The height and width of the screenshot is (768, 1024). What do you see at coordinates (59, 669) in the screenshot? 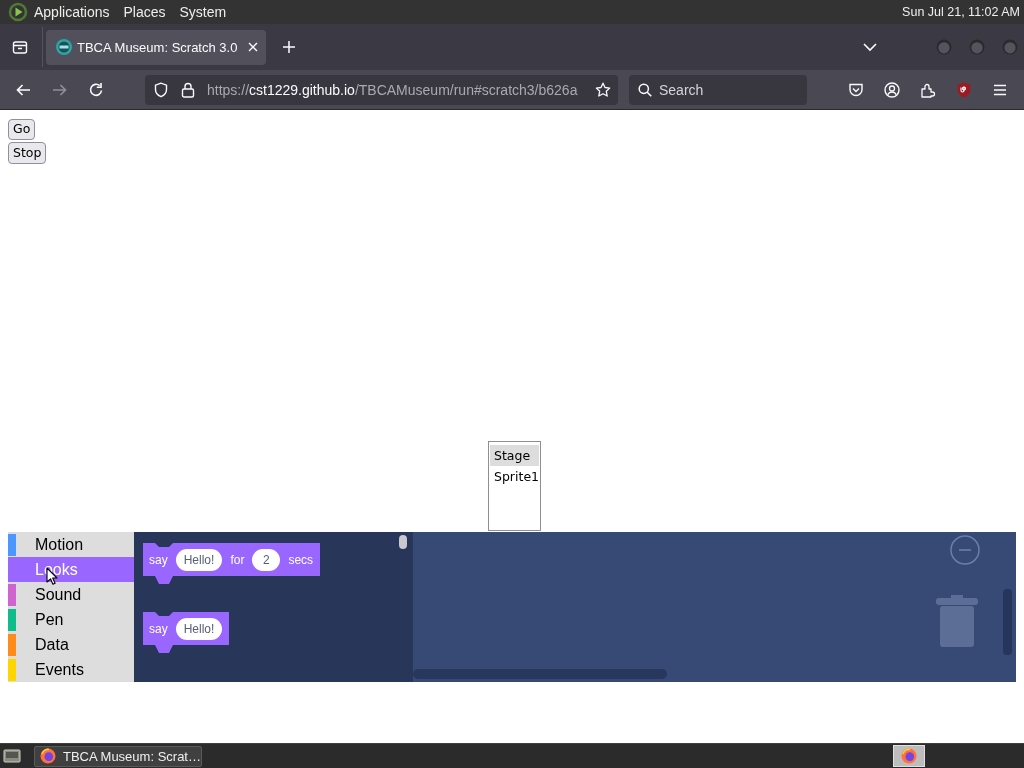
I see `category-label: Events` at bounding box center [59, 669].